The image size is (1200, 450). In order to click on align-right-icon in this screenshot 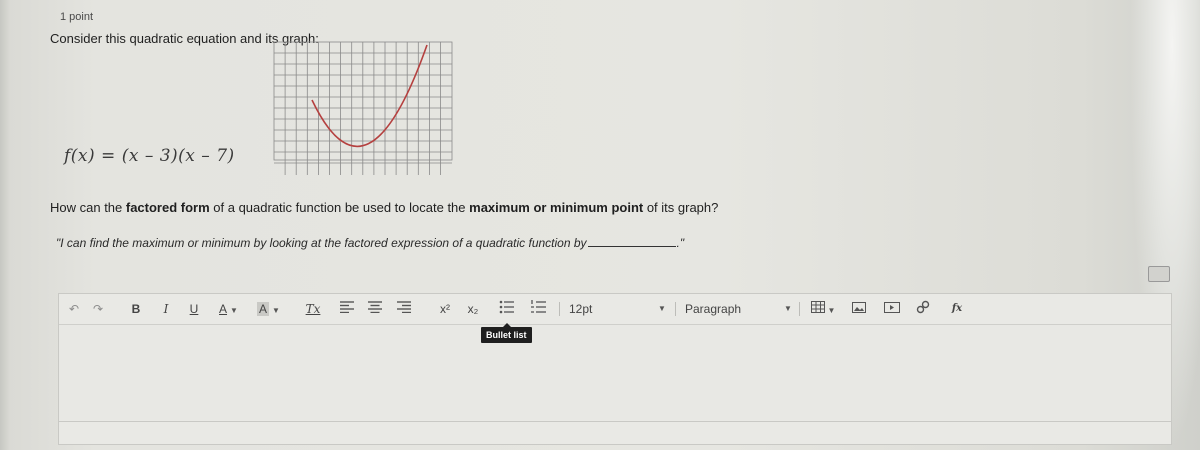, I will do `click(404, 309)`.